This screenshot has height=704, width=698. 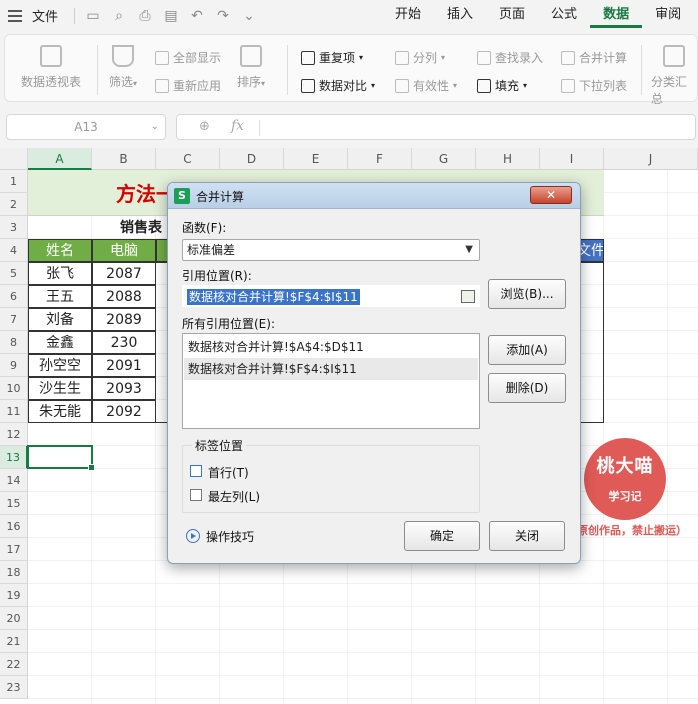 What do you see at coordinates (436, 127) in the screenshot?
I see `formula-input: ⊕ fx` at bounding box center [436, 127].